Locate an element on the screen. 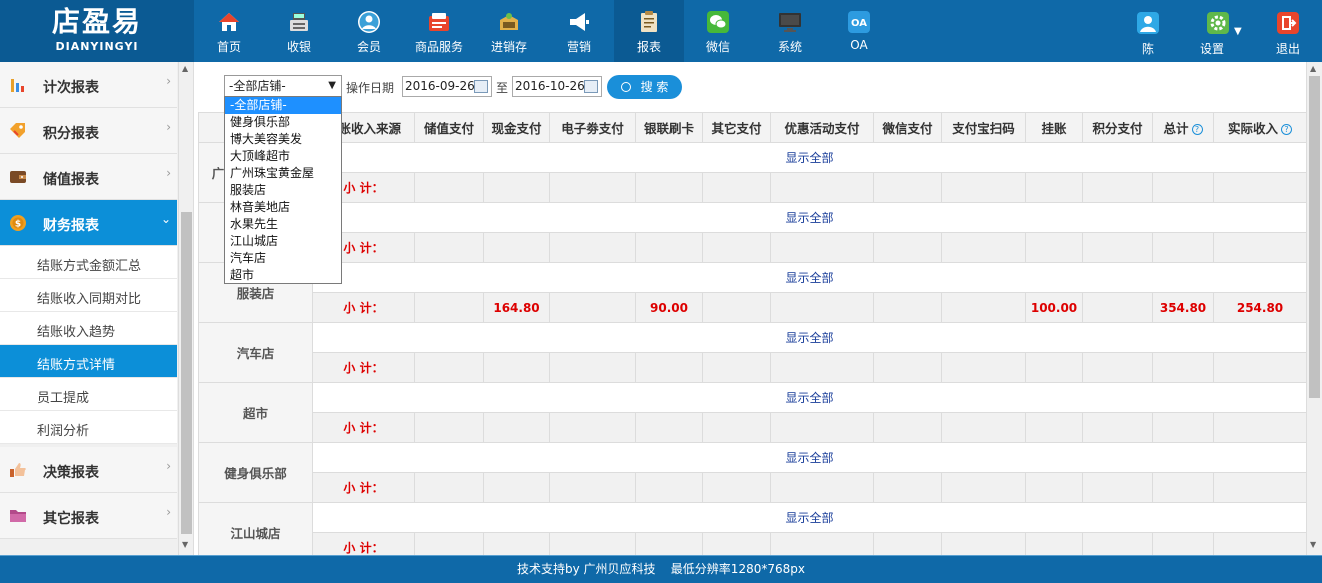 The height and width of the screenshot is (583, 1322). sidebar-item-payment-summary: 结账方式金额汇总 is located at coordinates (88, 262).